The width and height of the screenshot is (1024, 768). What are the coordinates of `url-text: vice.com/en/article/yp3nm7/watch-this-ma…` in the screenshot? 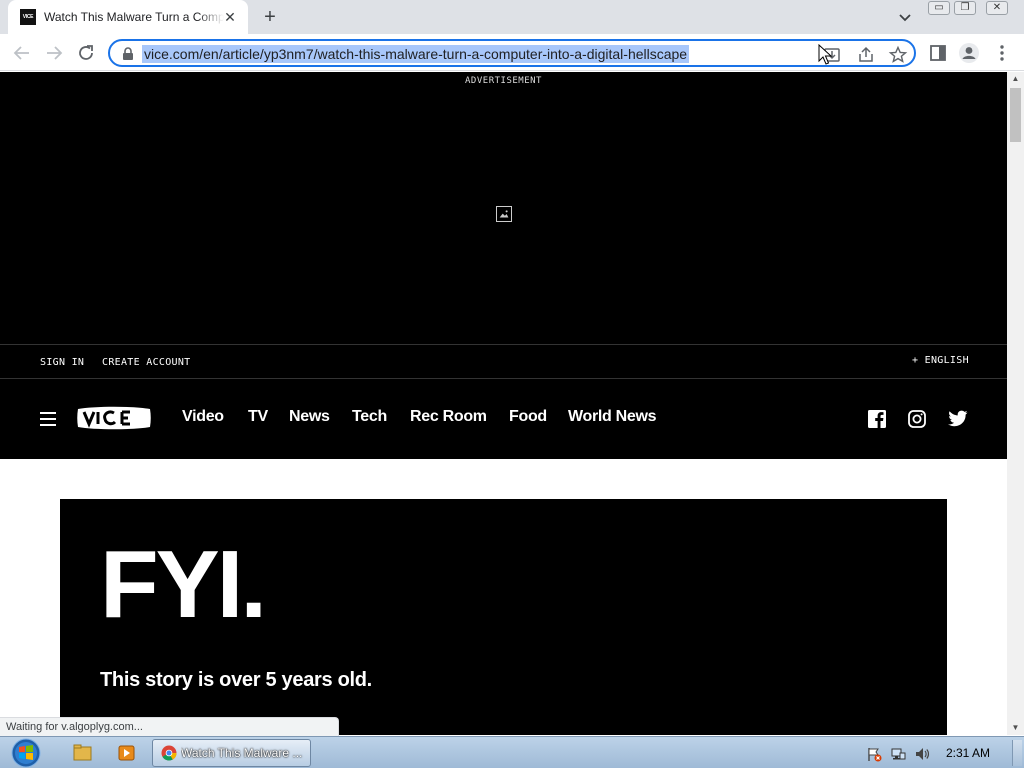 It's located at (416, 54).